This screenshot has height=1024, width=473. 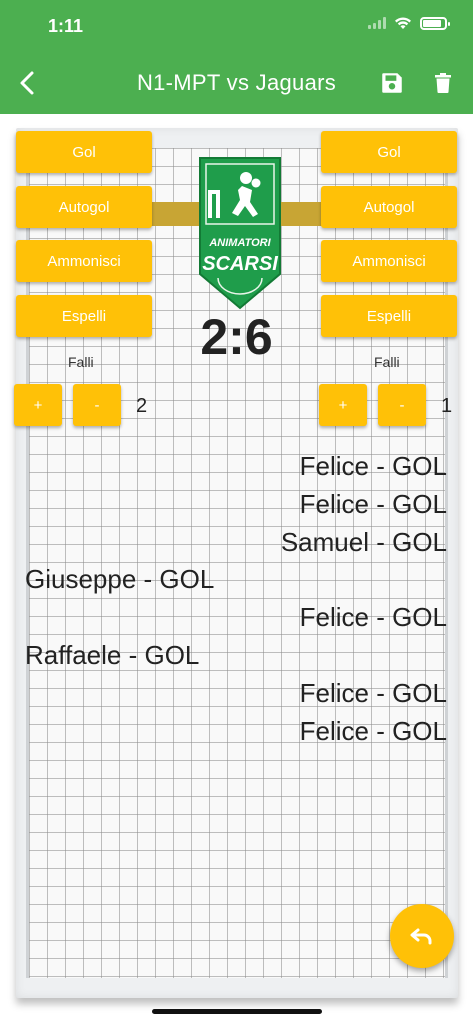 I want to click on cellular-signal-icon, so click(x=377, y=23).